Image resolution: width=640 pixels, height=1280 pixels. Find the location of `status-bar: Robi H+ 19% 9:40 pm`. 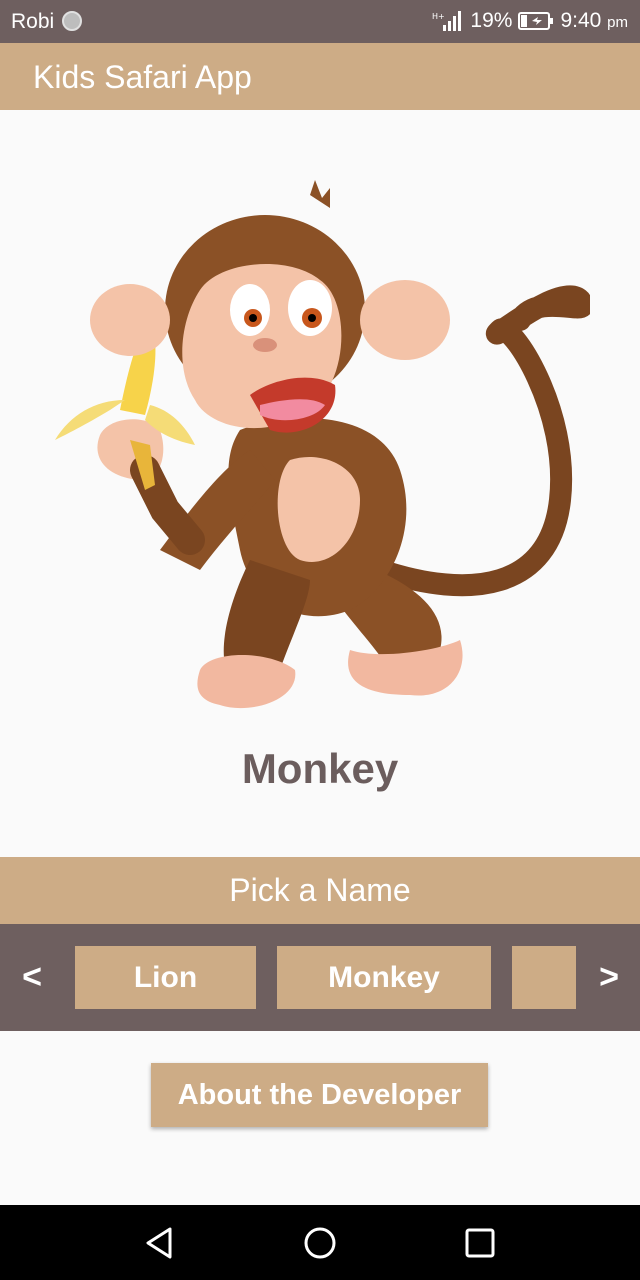

status-bar: Robi H+ 19% 9:40 pm is located at coordinates (320, 21).